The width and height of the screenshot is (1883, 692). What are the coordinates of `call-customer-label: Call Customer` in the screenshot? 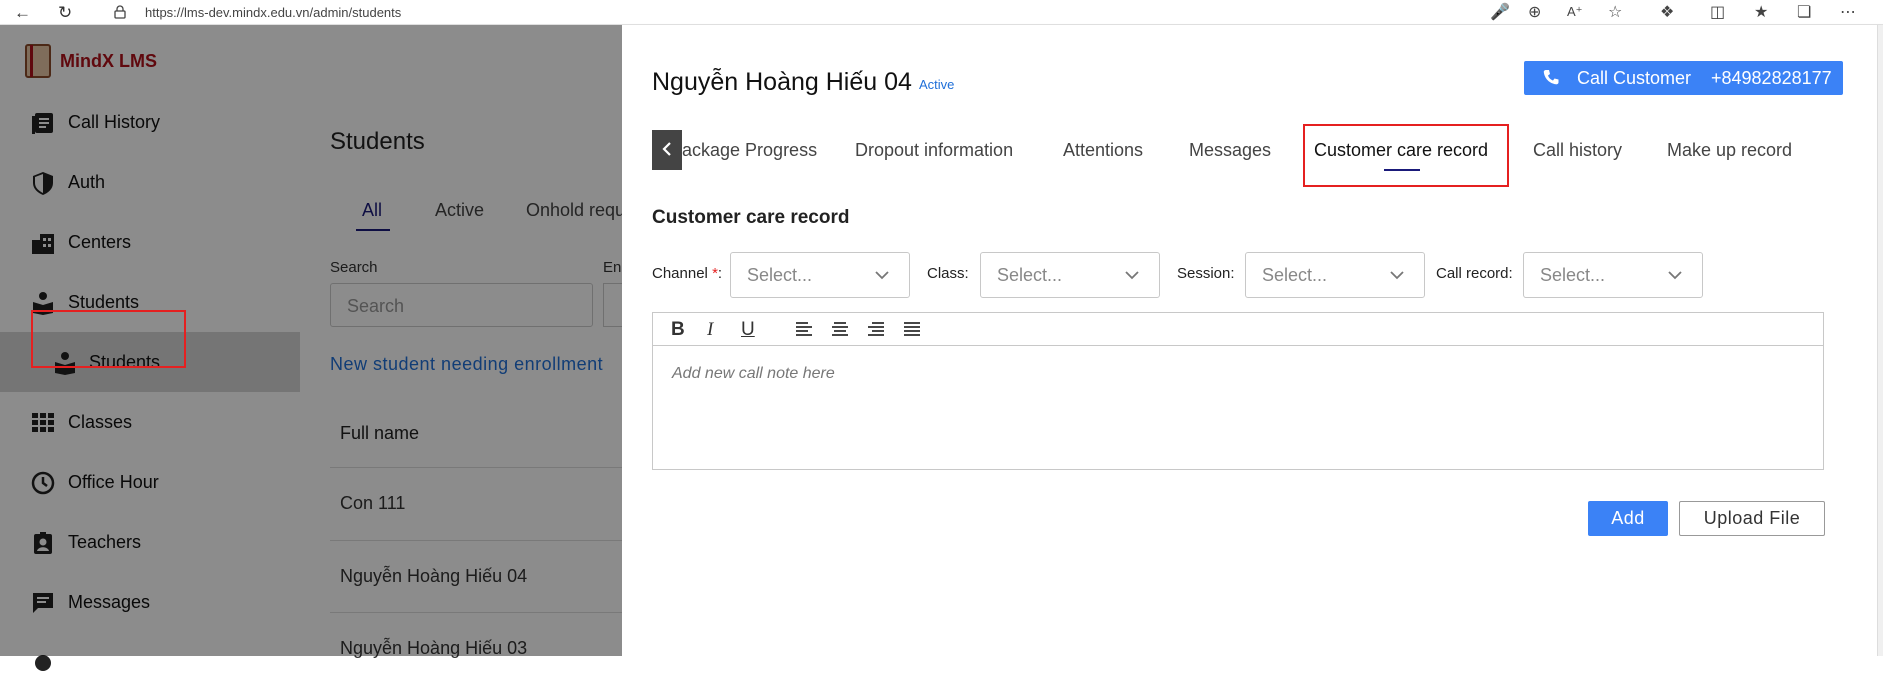 It's located at (1634, 78).